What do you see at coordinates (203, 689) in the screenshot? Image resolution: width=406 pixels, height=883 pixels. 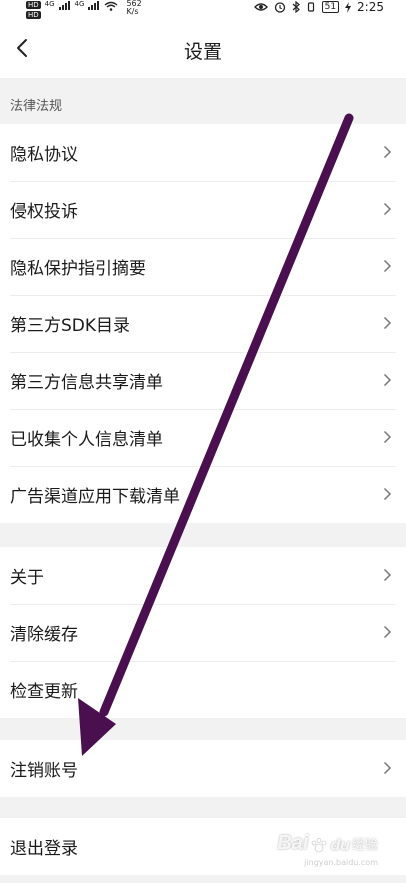 I see `settings-item-check-update: 检查更新` at bounding box center [203, 689].